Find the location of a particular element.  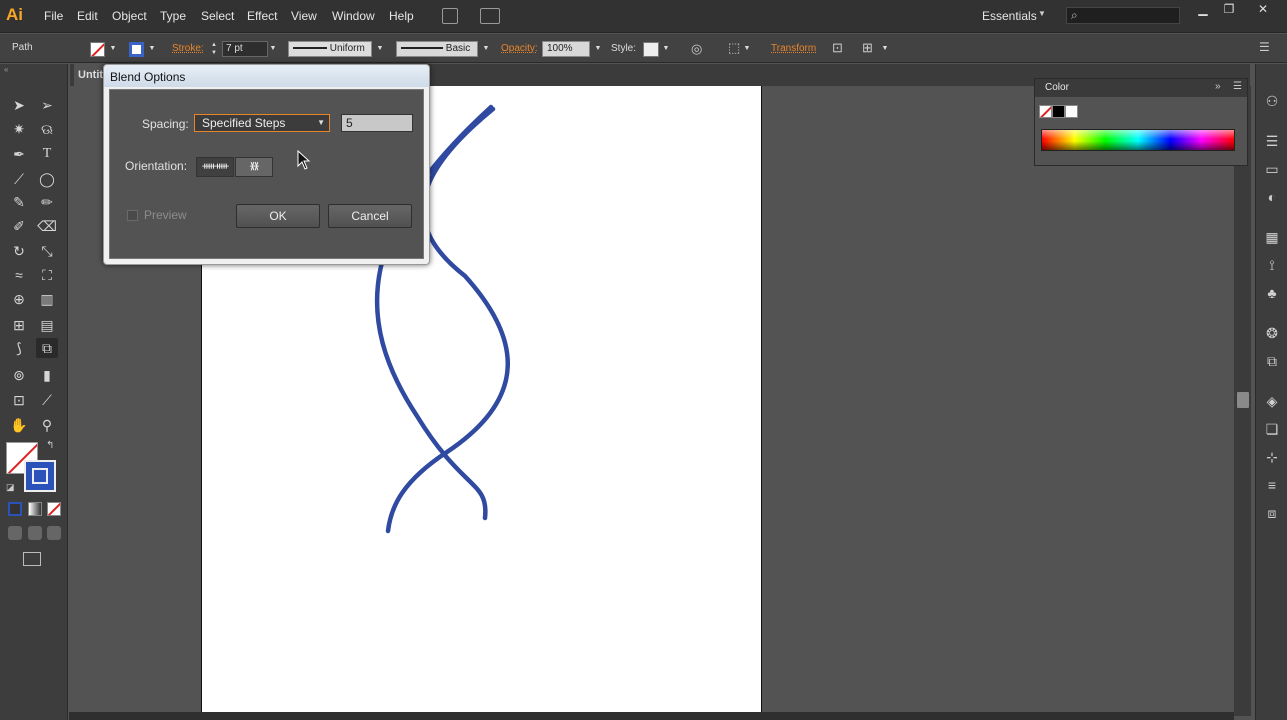

ellipse-icon: ◯ is located at coordinates (47, 179).